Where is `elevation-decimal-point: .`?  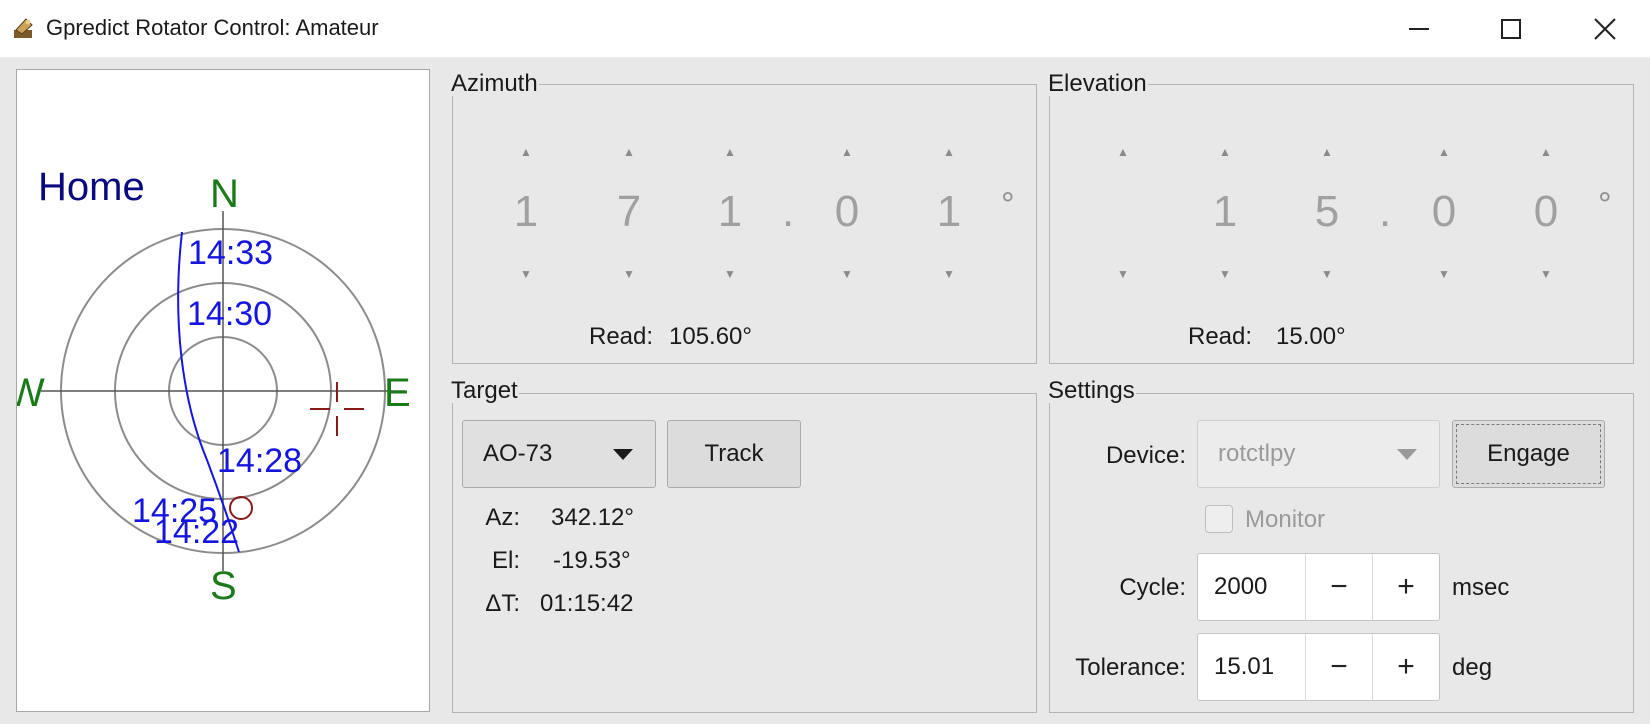 elevation-decimal-point: . is located at coordinates (1385, 211).